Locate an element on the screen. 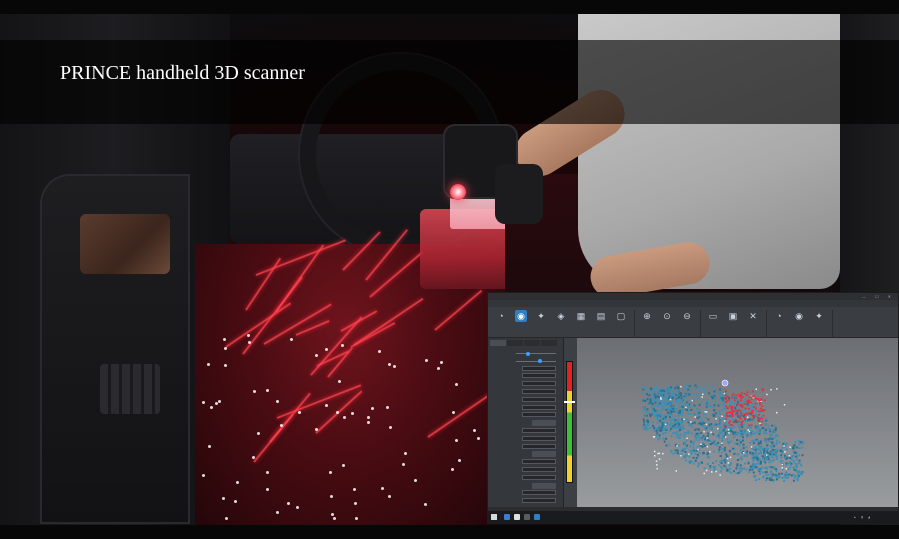 This screenshot has width=899, height=539. window-controls: — ☐ ✕ is located at coordinates (878, 296).